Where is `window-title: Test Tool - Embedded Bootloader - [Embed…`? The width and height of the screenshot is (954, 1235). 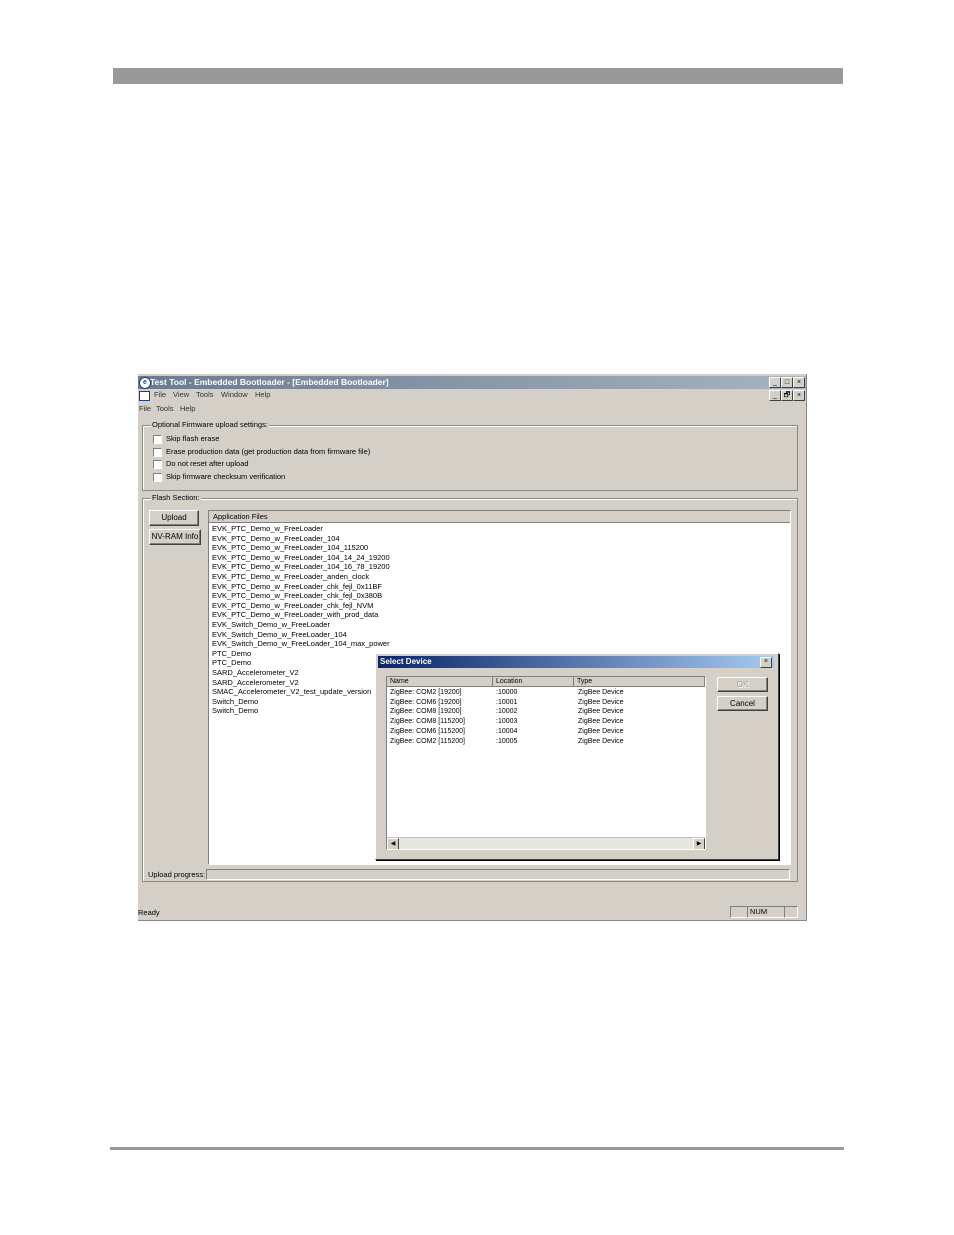
window-title: Test Tool - Embedded Bootloader - [Embed… is located at coordinates (269, 382).